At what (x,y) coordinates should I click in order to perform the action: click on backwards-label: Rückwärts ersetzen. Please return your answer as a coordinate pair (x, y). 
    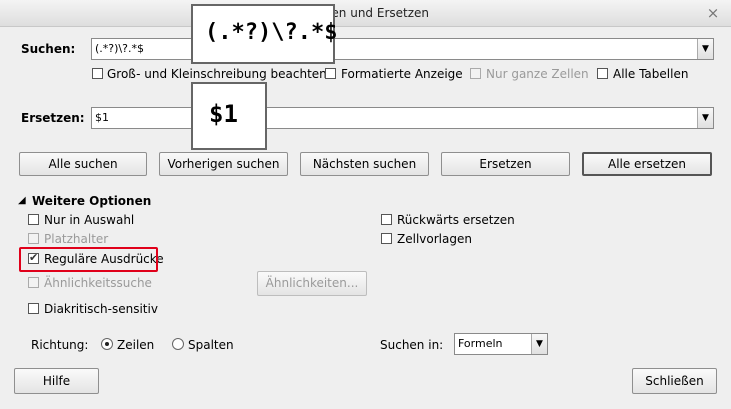
    Looking at the image, I should click on (456, 220).